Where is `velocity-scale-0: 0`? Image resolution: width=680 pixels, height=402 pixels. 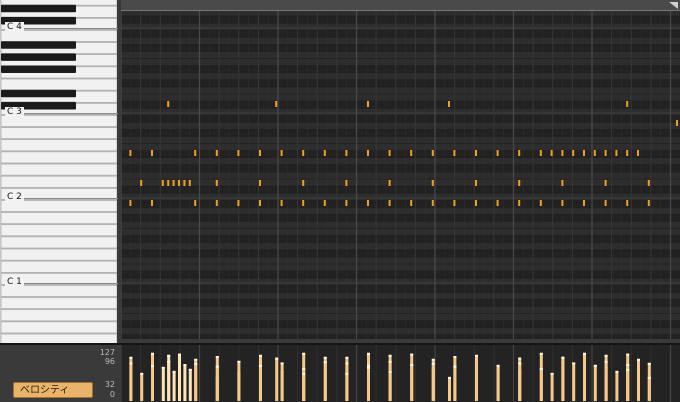
velocity-scale-0: 0 is located at coordinates (112, 394).